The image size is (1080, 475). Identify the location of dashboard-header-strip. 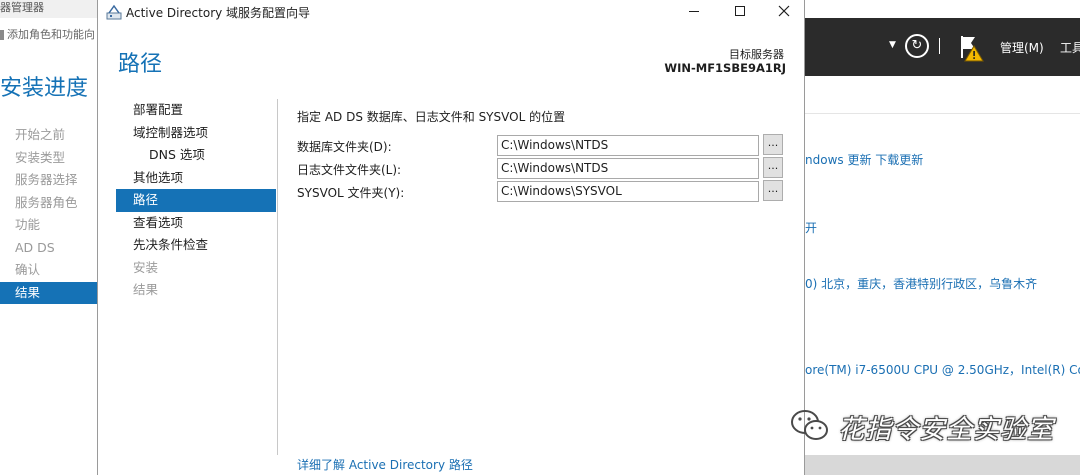
(942, 95).